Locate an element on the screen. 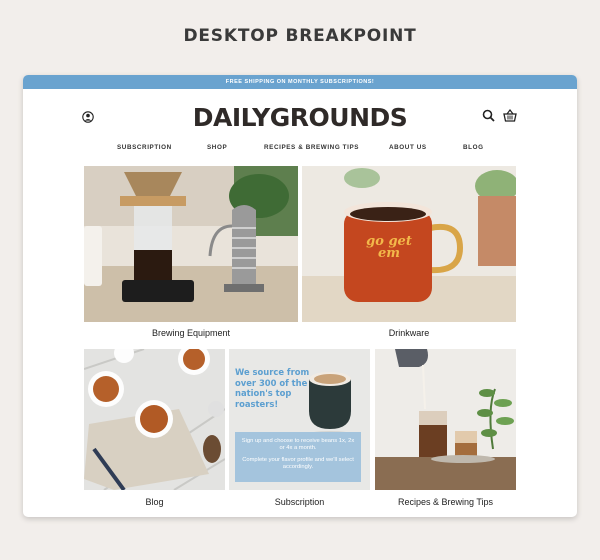  drinkware-caption: Drinkware is located at coordinates (409, 333).